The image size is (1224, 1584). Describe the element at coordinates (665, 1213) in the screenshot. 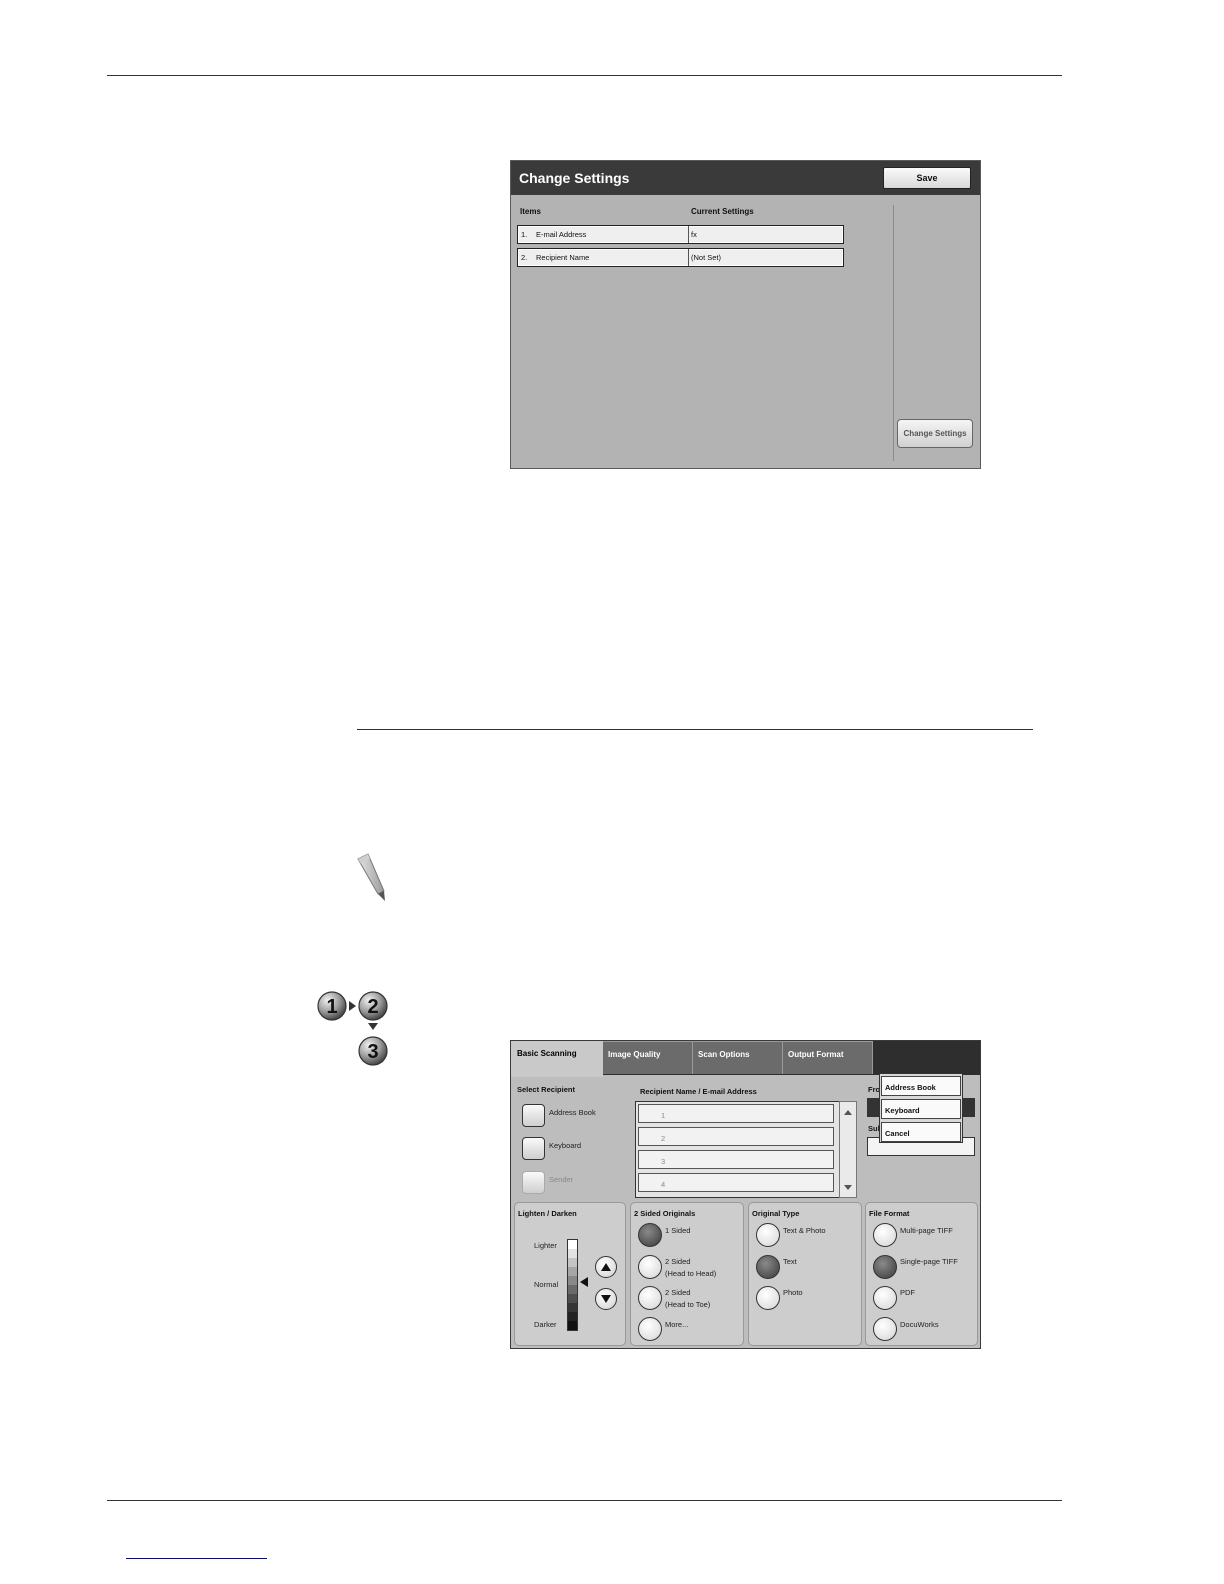

I see `two-sided-title: 2 Sided Originals` at that location.